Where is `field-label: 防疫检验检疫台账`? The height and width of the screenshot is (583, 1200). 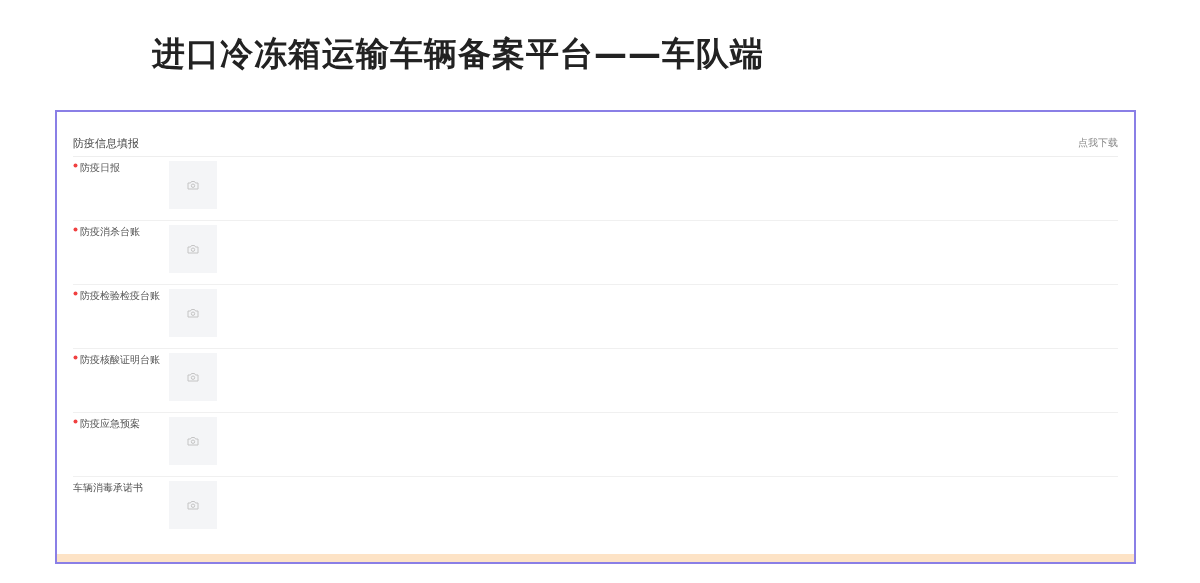
field-label: 防疫检验检疫台账 is located at coordinates (120, 296).